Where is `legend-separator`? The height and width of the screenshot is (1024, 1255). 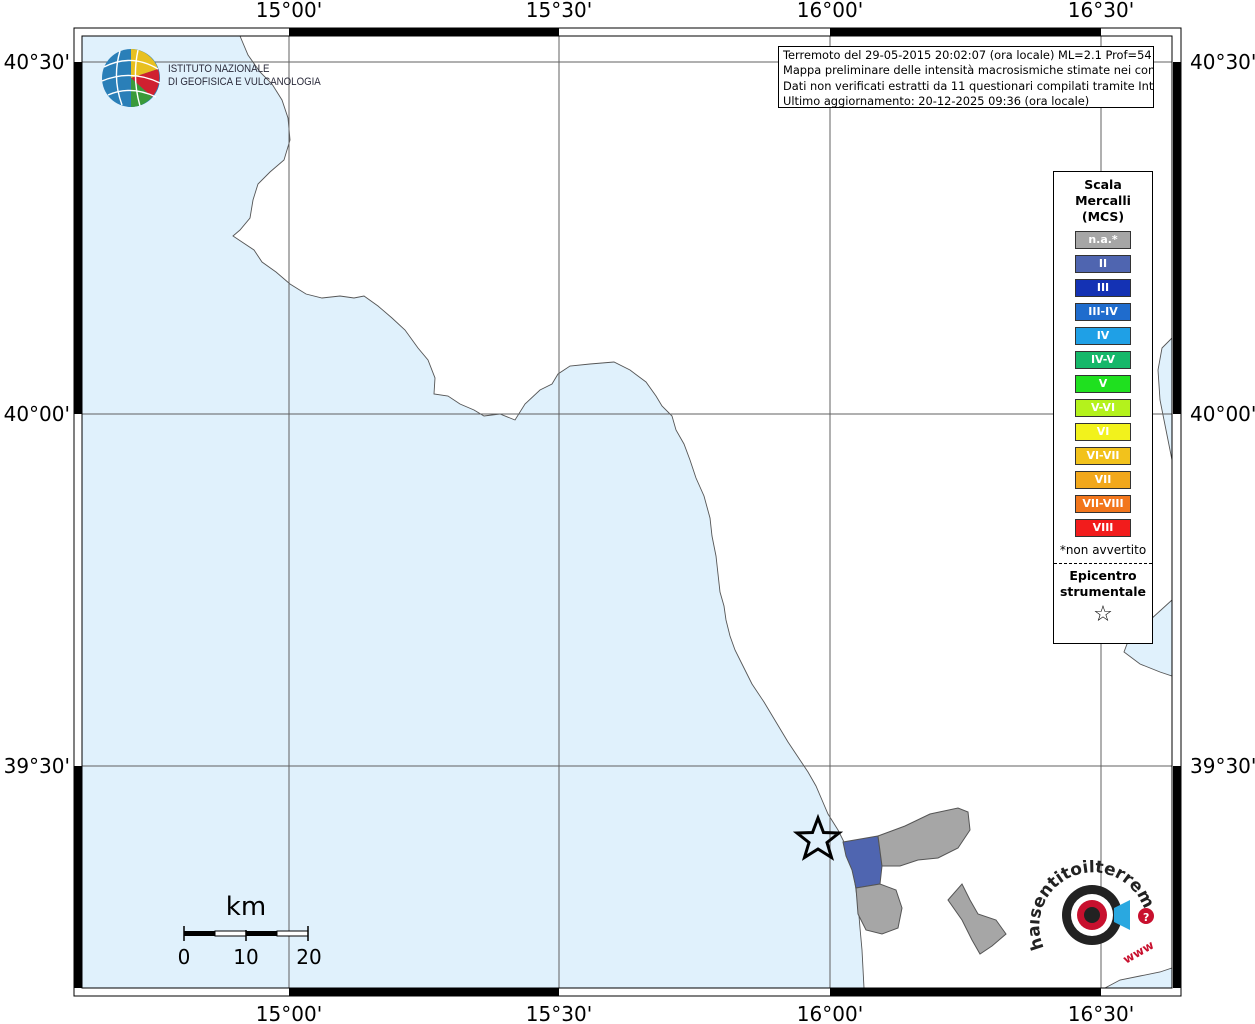 legend-separator is located at coordinates (1103, 563).